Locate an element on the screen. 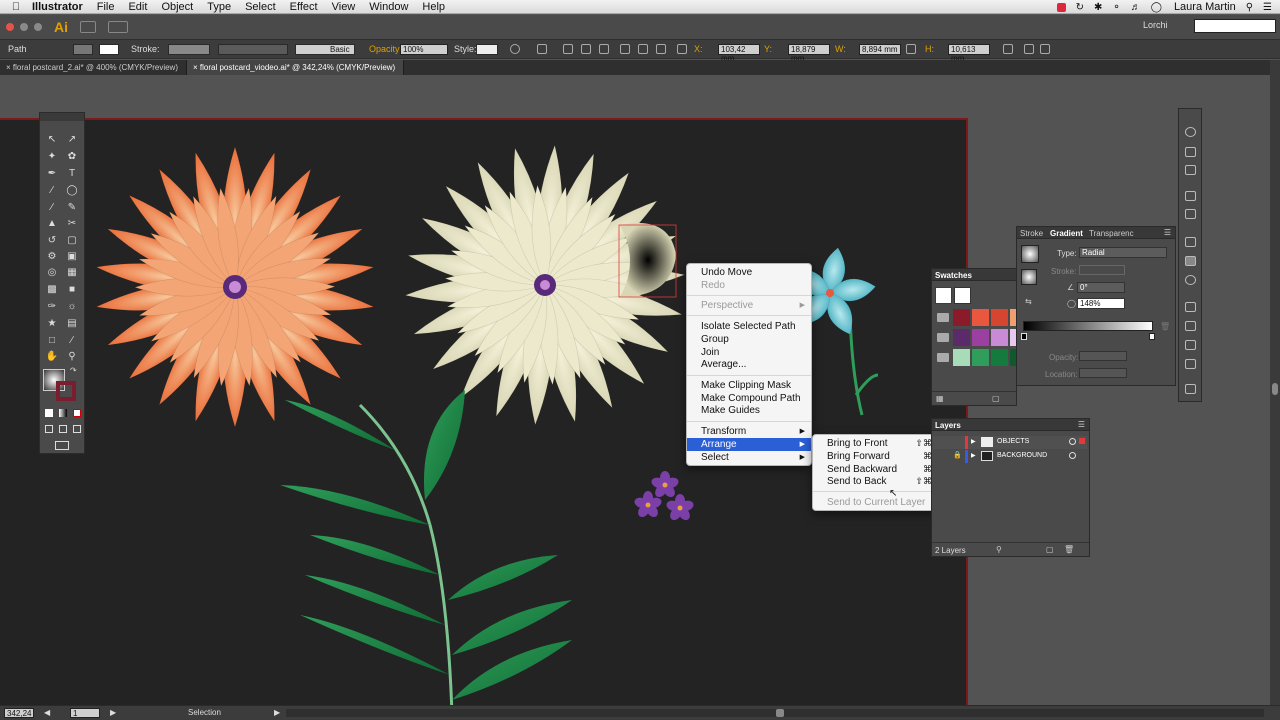  hand-tool-icon: ✋ is located at coordinates (52, 357).